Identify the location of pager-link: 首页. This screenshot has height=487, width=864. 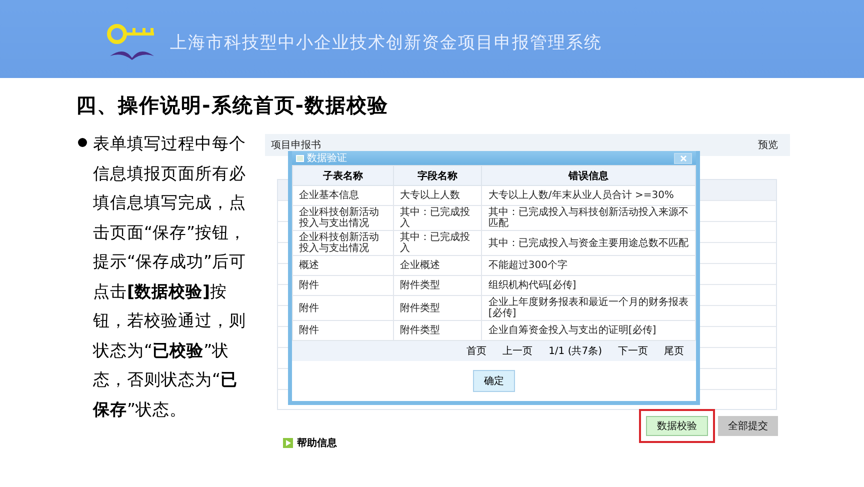
(476, 351).